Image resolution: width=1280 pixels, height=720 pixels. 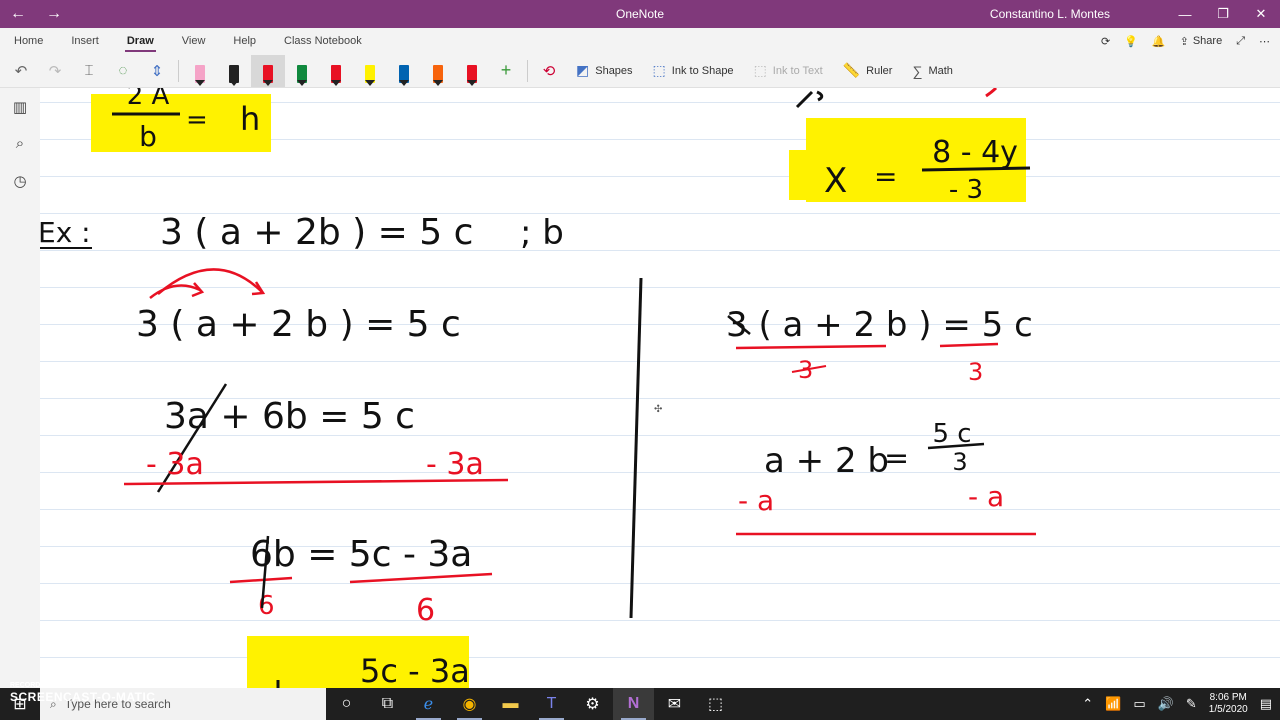 I want to click on clock-time: 8:06 PM, so click(x=1228, y=697).